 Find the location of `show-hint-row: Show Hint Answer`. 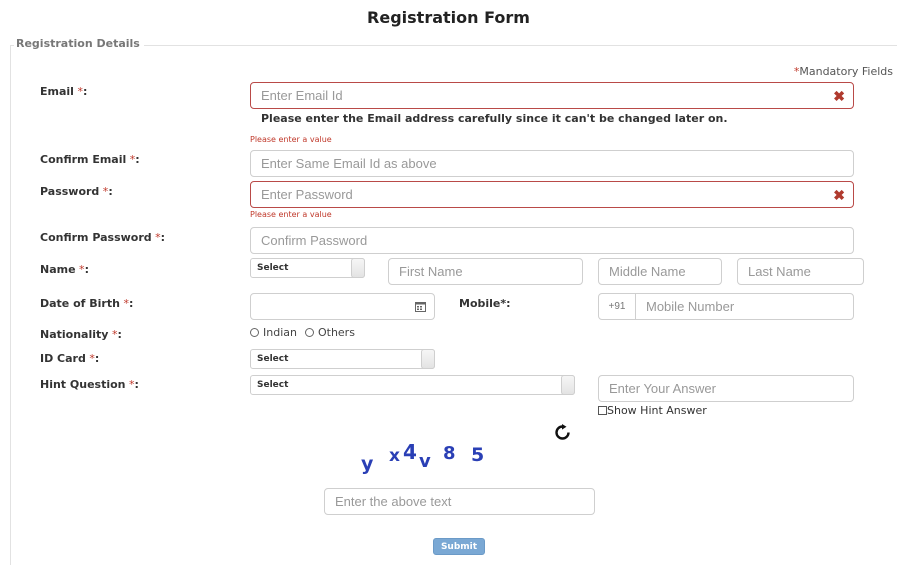

show-hint-row: Show Hint Answer is located at coordinates (652, 410).